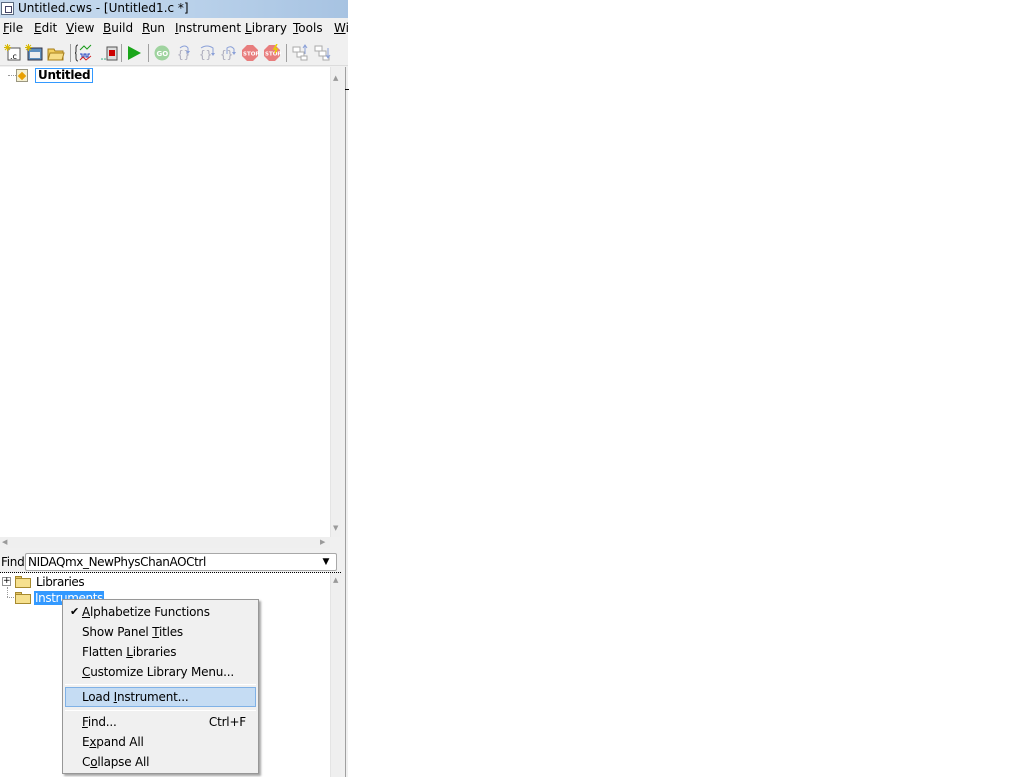 Image resolution: width=1013 pixels, height=777 pixels. What do you see at coordinates (45, 28) in the screenshot?
I see `menu-edit: Edit` at bounding box center [45, 28].